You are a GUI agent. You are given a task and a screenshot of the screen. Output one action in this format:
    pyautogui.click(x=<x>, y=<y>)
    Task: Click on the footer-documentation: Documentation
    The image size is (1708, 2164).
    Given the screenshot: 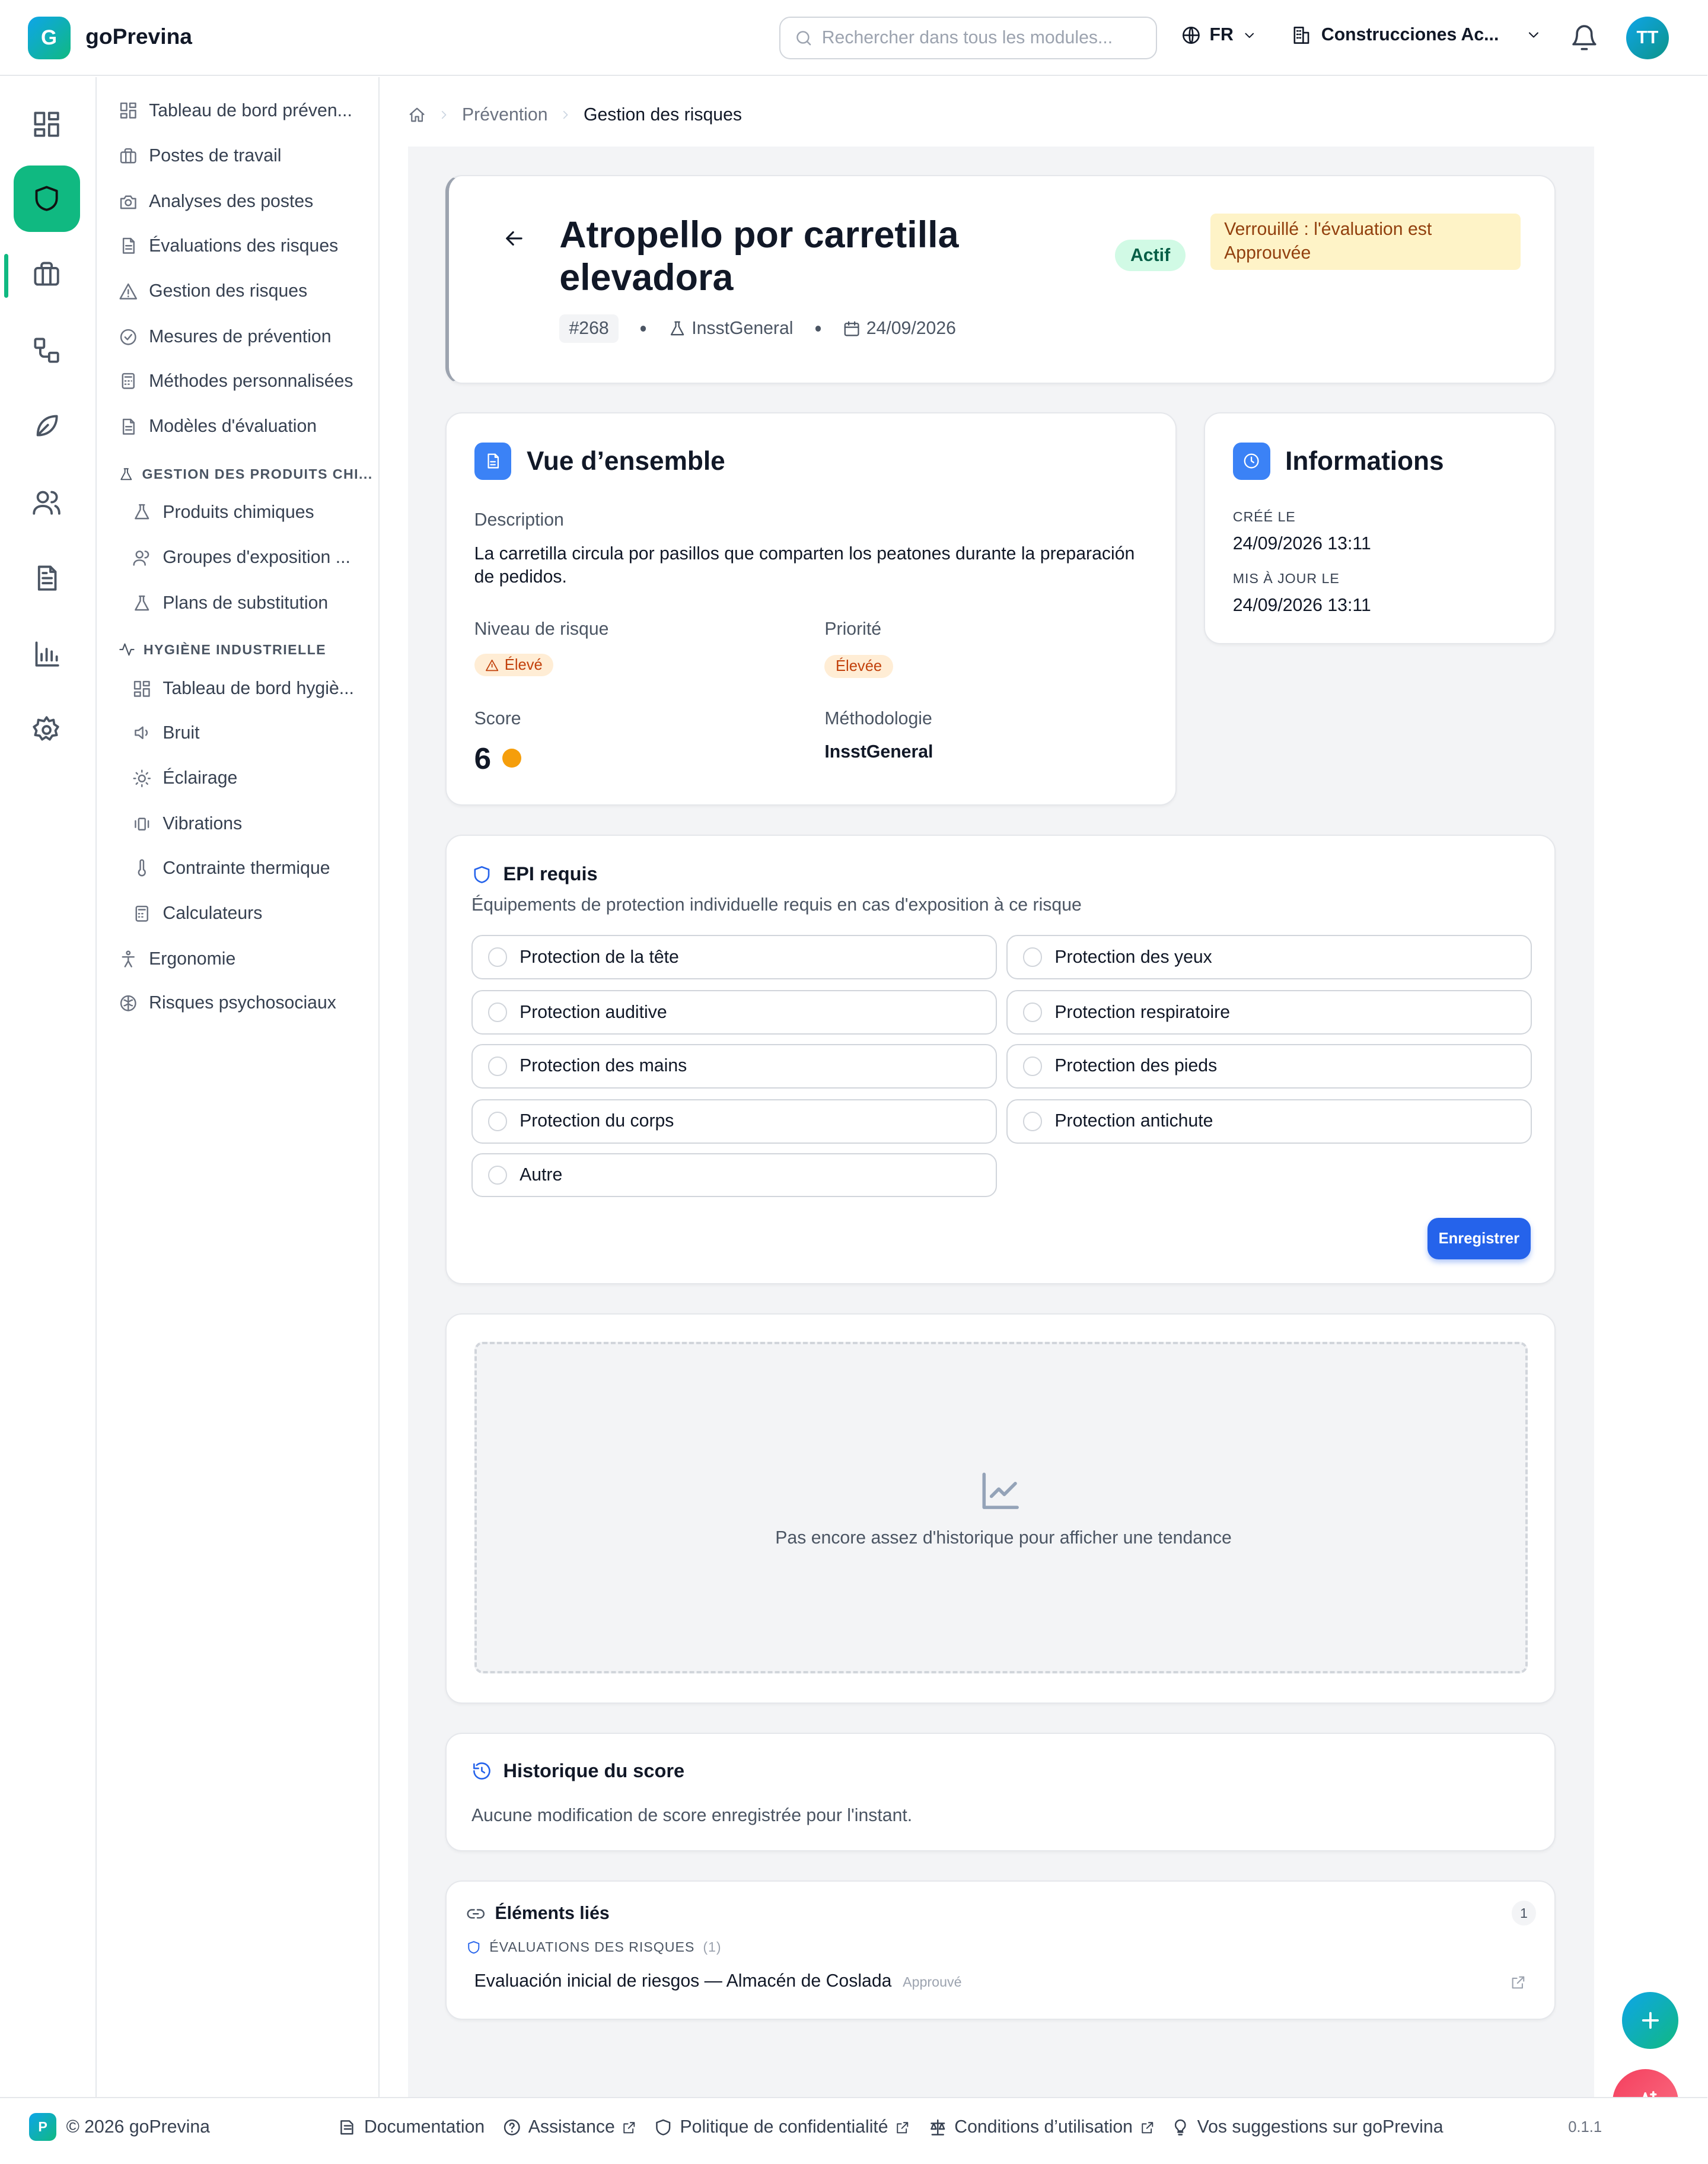 What is the action you would take?
    pyautogui.click(x=425, y=2127)
    